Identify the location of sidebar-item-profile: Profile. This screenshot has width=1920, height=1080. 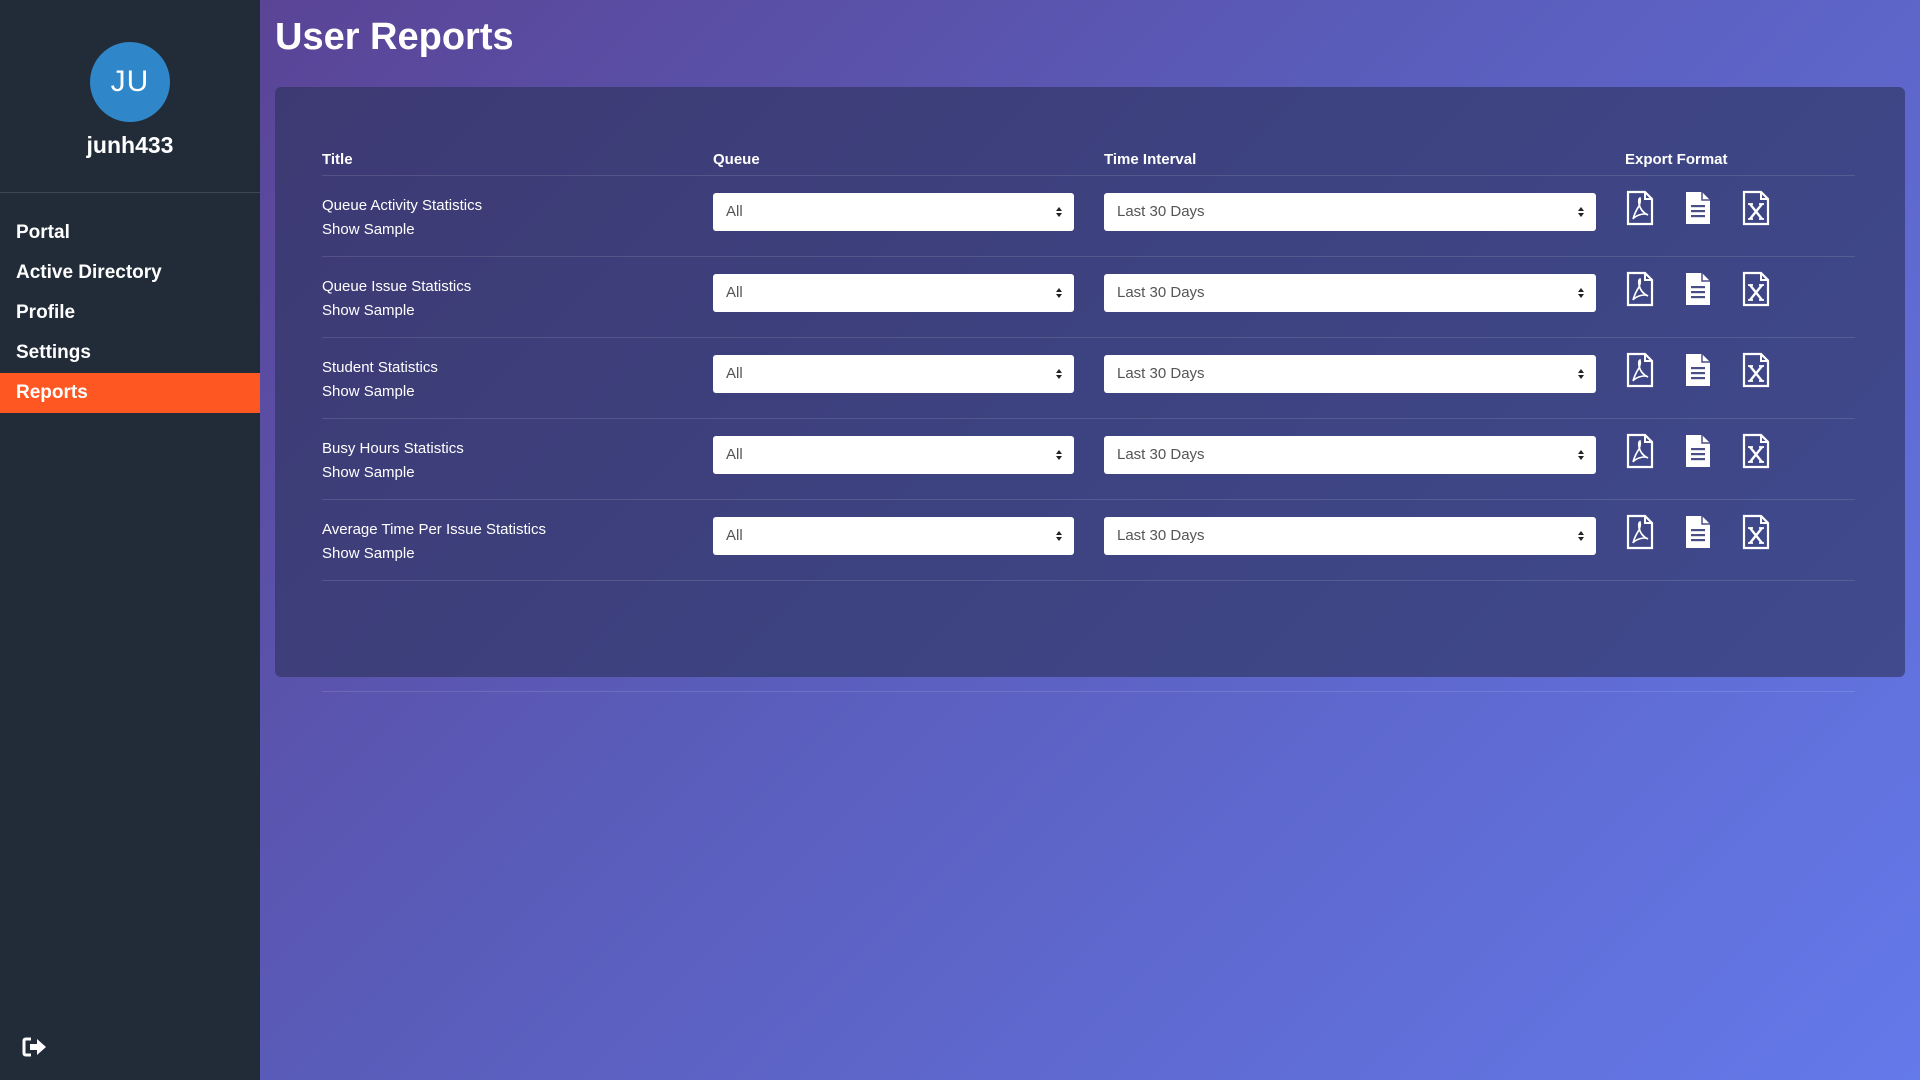
(130, 313).